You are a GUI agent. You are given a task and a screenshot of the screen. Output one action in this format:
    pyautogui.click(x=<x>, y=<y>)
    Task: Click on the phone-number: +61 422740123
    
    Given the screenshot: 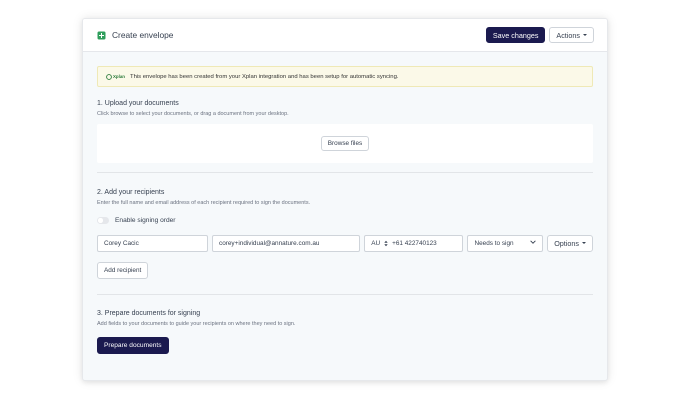 What is the action you would take?
    pyautogui.click(x=414, y=243)
    